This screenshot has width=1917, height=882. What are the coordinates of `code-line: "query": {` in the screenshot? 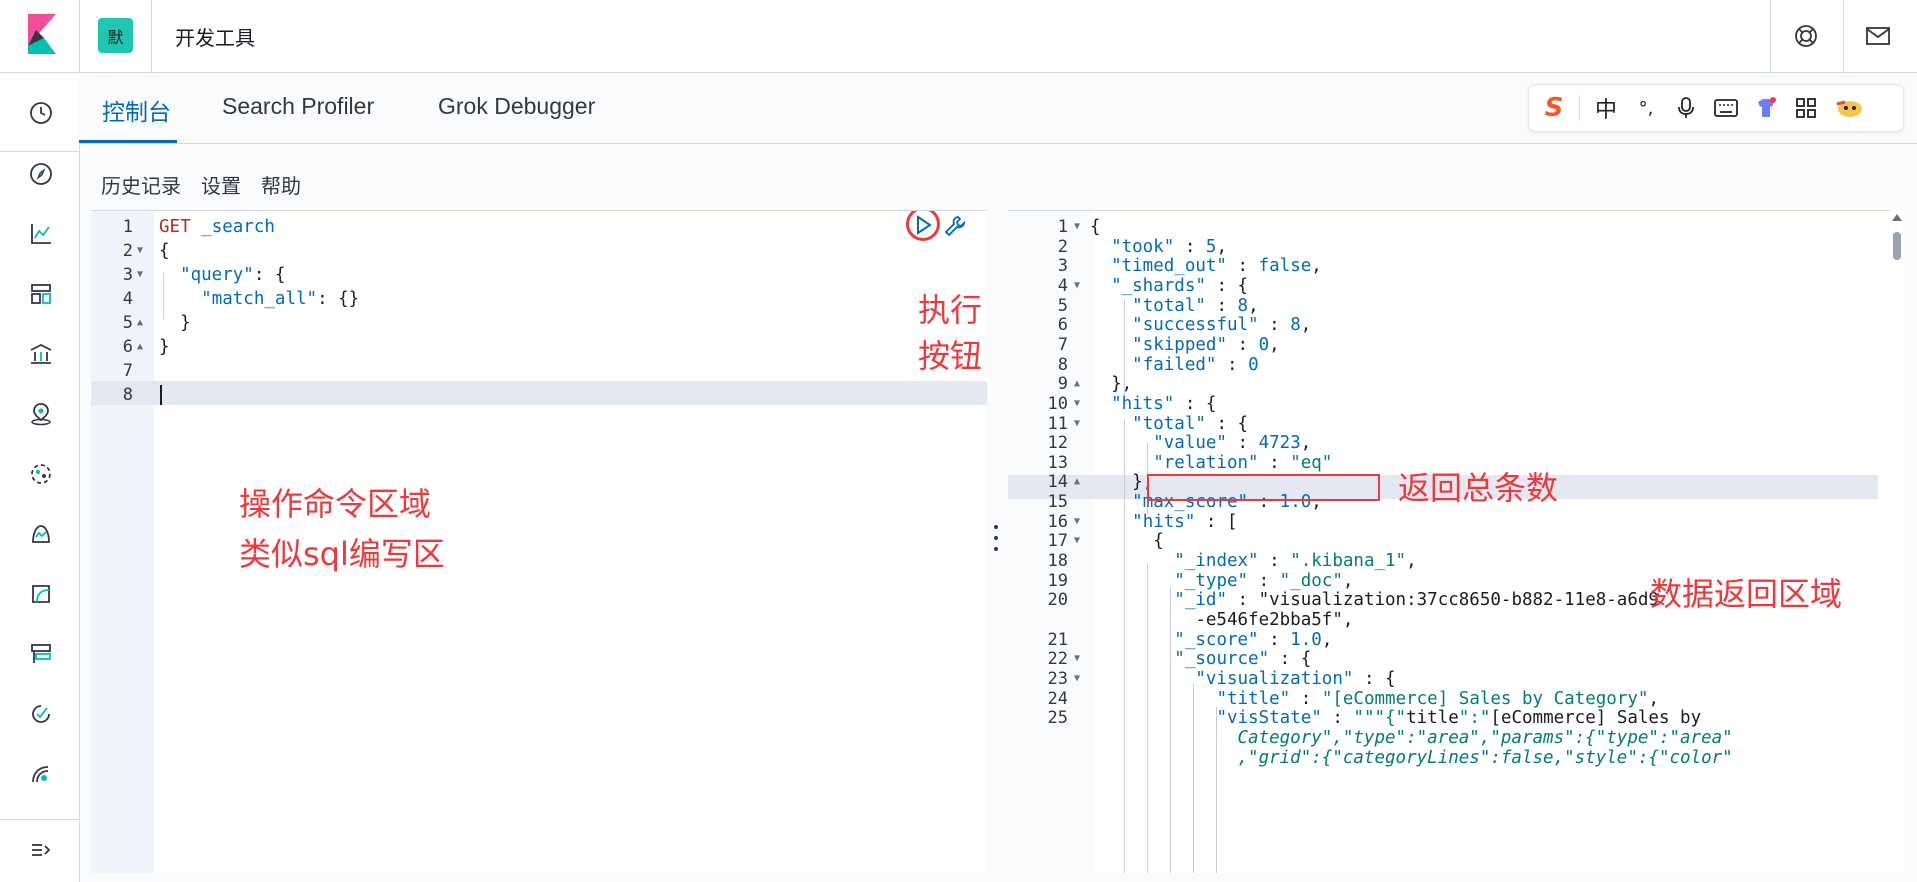 It's located at (233, 275).